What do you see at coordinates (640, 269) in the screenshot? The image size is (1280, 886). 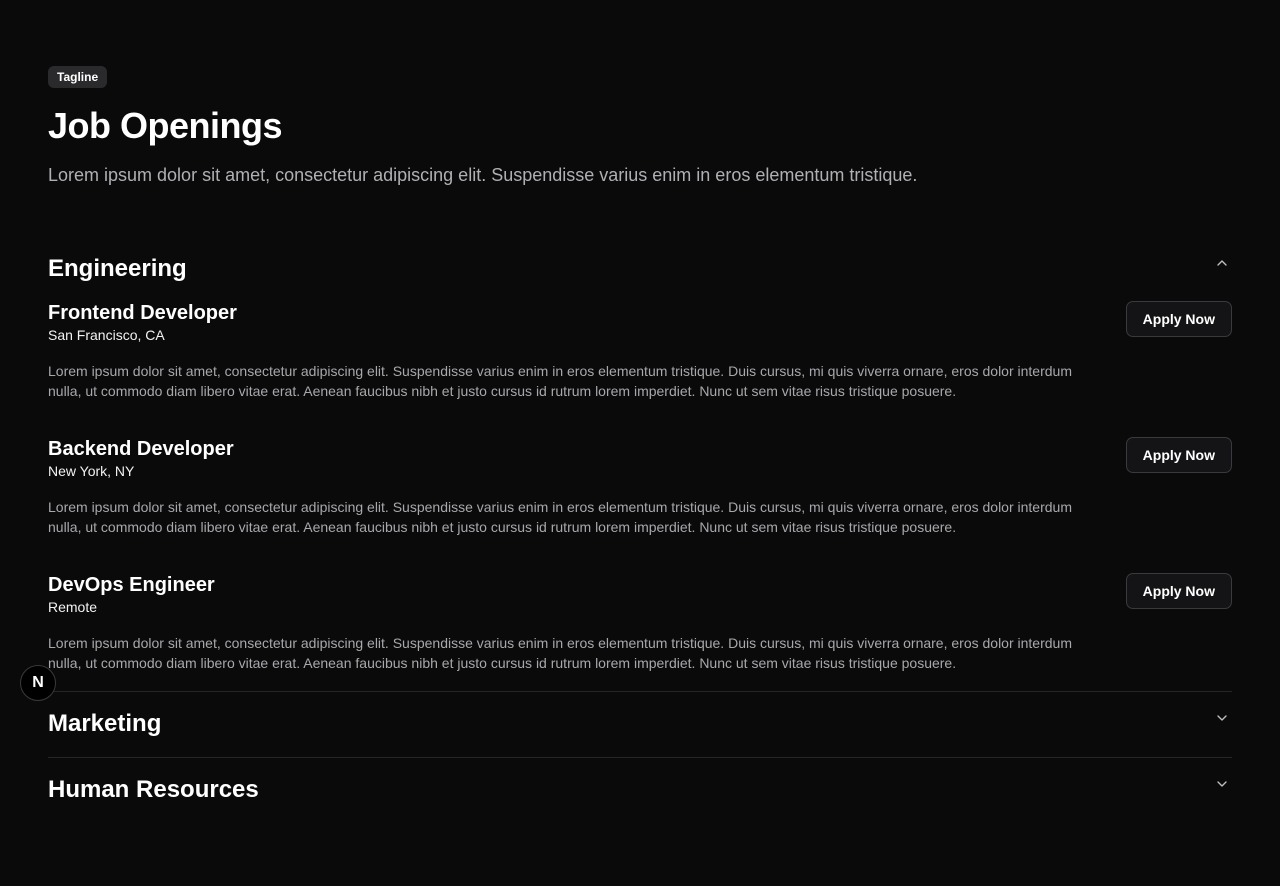 I see `department-engineering-toggle: Engineering` at bounding box center [640, 269].